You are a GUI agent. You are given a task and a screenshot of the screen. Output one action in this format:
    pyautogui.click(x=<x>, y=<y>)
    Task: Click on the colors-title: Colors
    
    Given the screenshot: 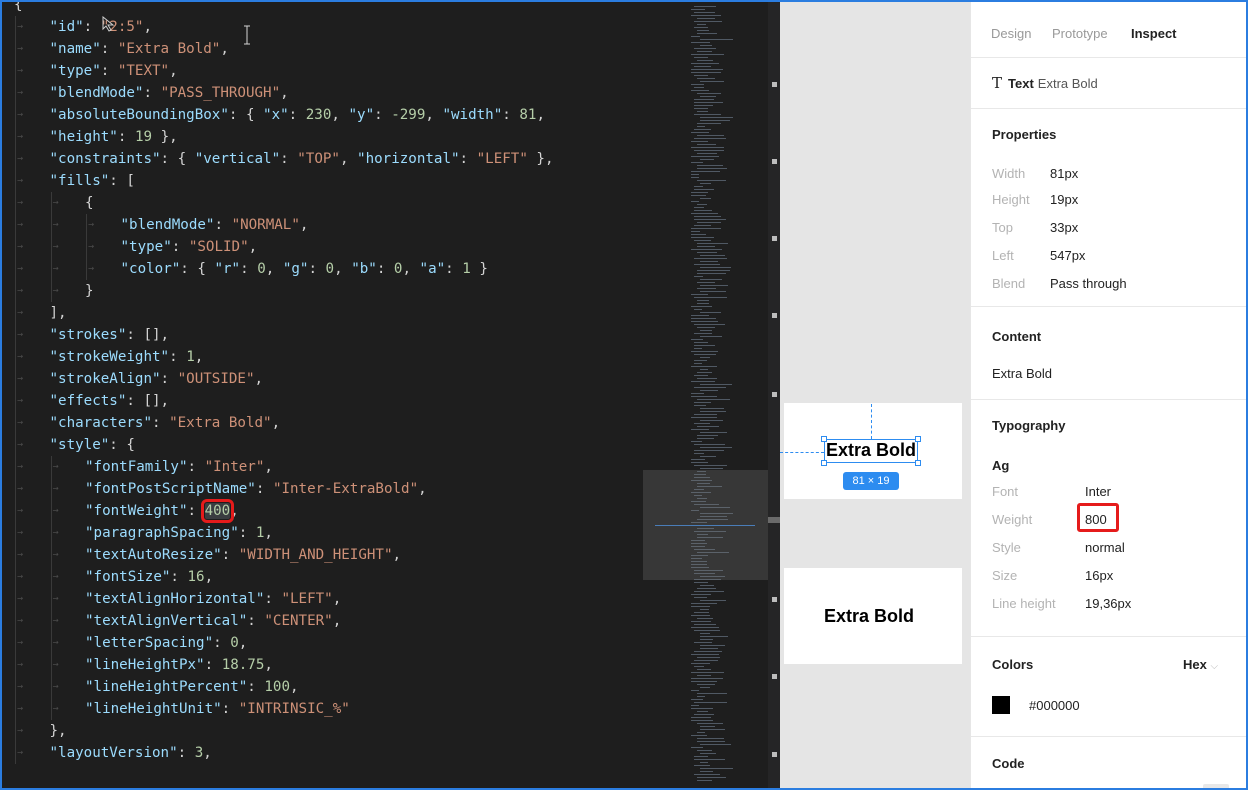 What is the action you would take?
    pyautogui.click(x=1013, y=664)
    